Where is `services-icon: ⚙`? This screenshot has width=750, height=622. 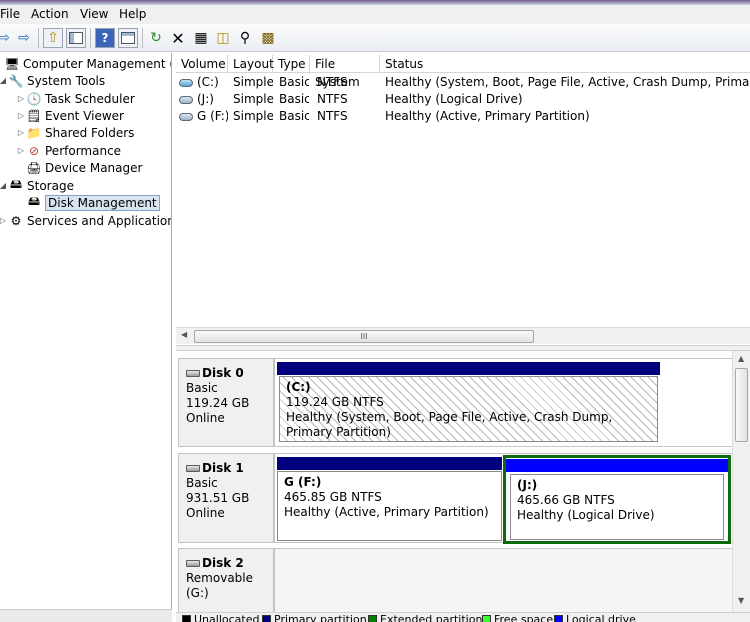
services-icon: ⚙ is located at coordinates (16, 220).